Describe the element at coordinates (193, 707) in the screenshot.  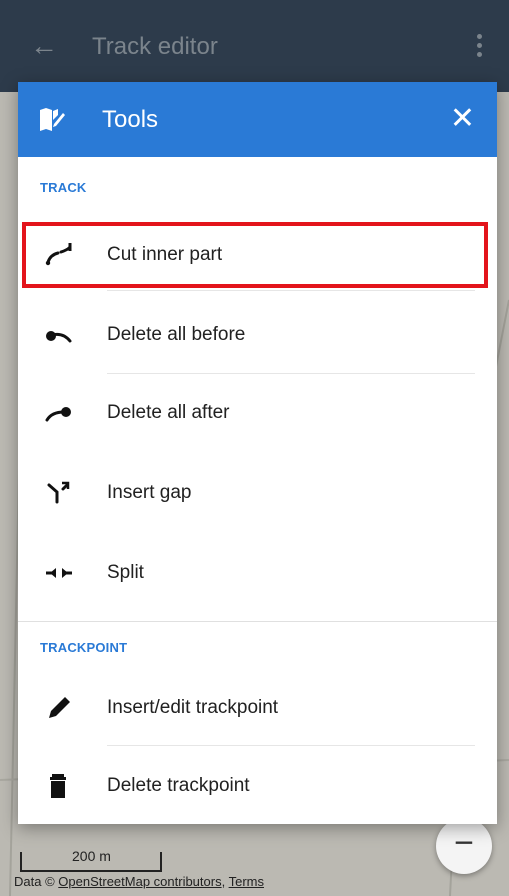
I see `menu-item-label: Insert/edit trackpoint` at that location.